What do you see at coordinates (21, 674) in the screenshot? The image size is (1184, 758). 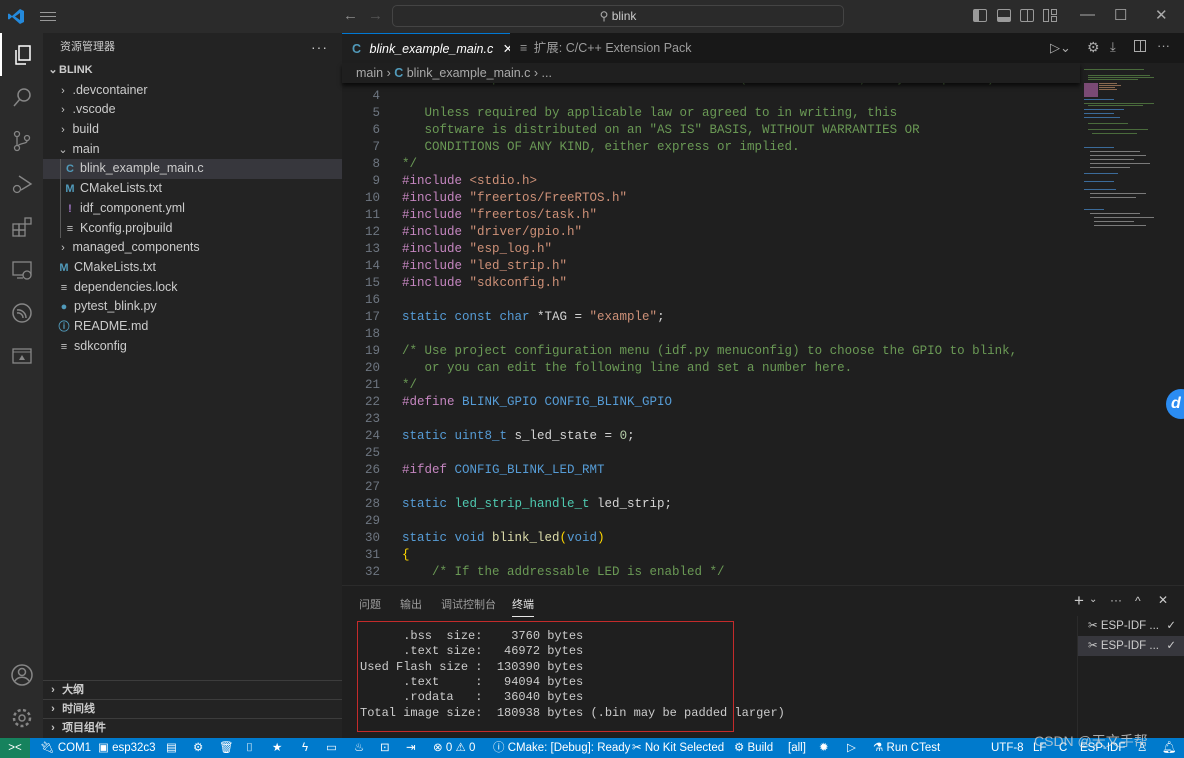 I see `accounts-icon` at bounding box center [21, 674].